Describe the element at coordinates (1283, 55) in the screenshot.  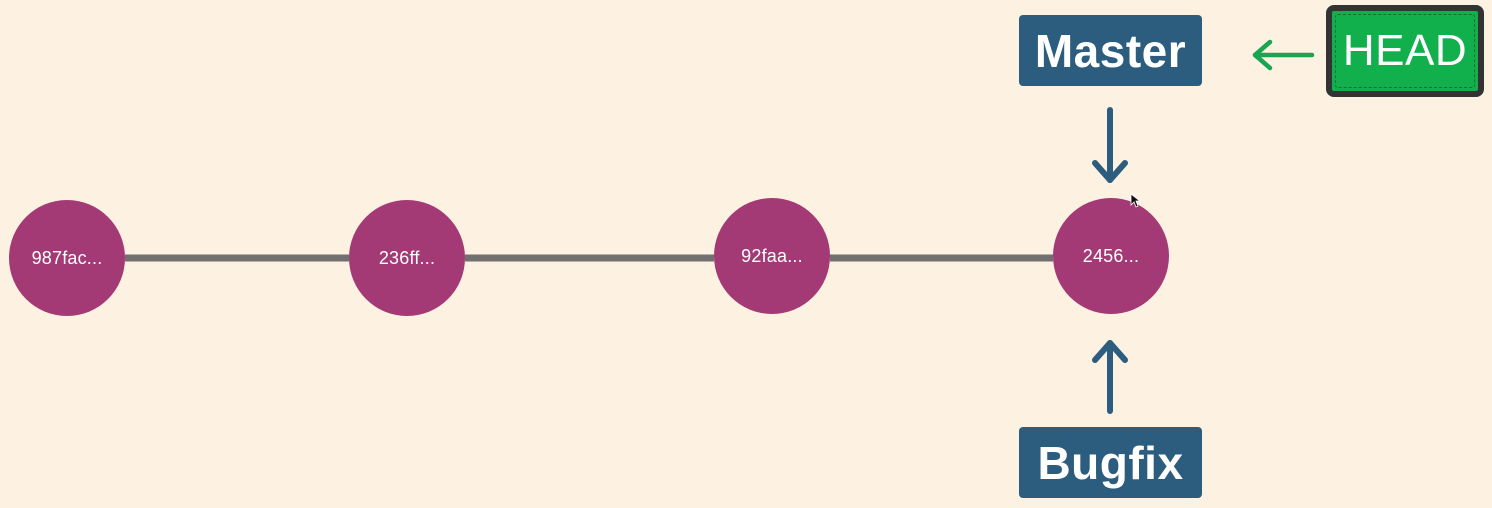
I see `head-to-master-arrow` at that location.